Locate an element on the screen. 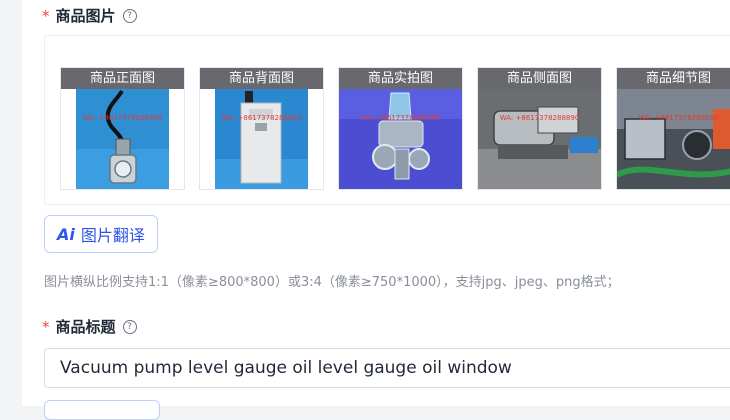 The image size is (730, 420). image-translate-button: Ai 图片翻译 is located at coordinates (101, 234).